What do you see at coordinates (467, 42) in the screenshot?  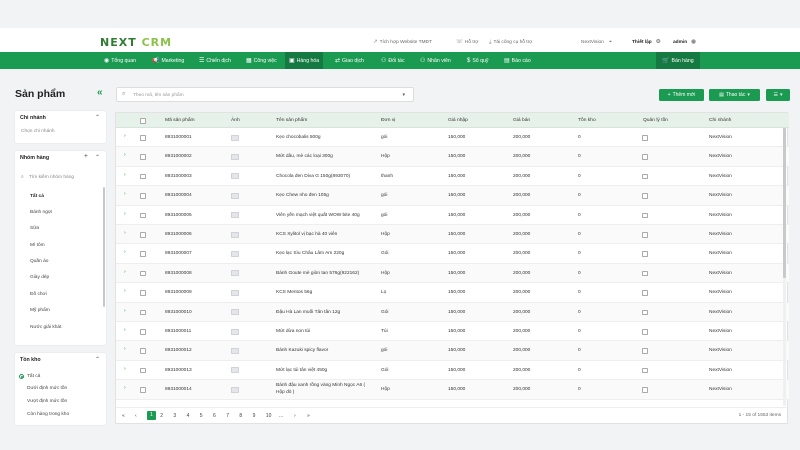 I see `support-link: ☏ Hỗ trợ` at bounding box center [467, 42].